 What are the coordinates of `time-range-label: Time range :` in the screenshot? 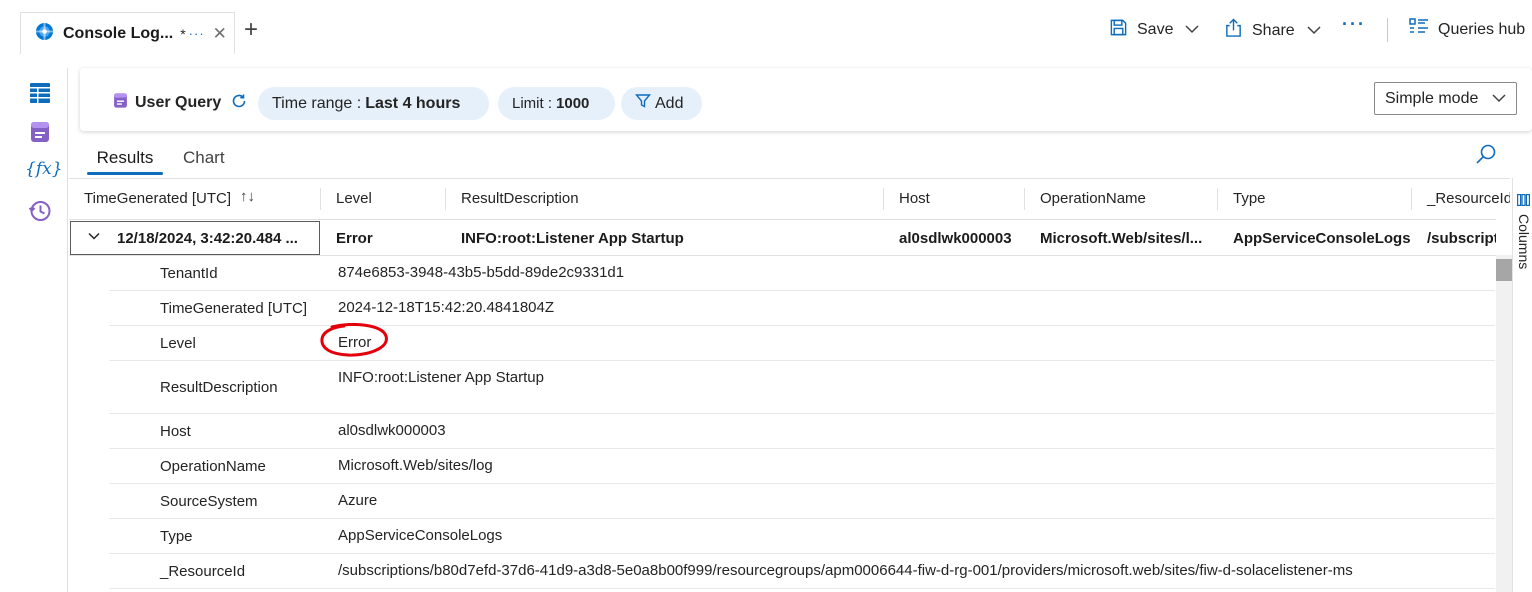 It's located at (317, 103).